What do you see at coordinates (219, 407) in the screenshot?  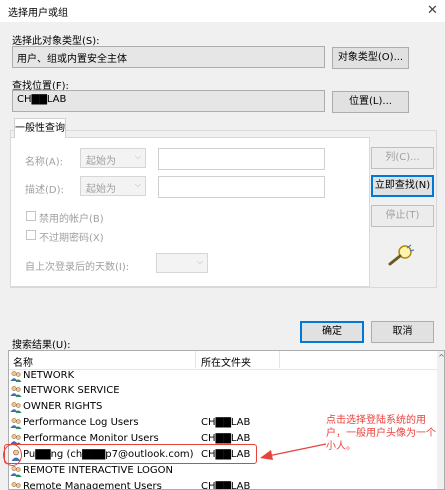 I see `table-row: OWNER RIGHTS` at bounding box center [219, 407].